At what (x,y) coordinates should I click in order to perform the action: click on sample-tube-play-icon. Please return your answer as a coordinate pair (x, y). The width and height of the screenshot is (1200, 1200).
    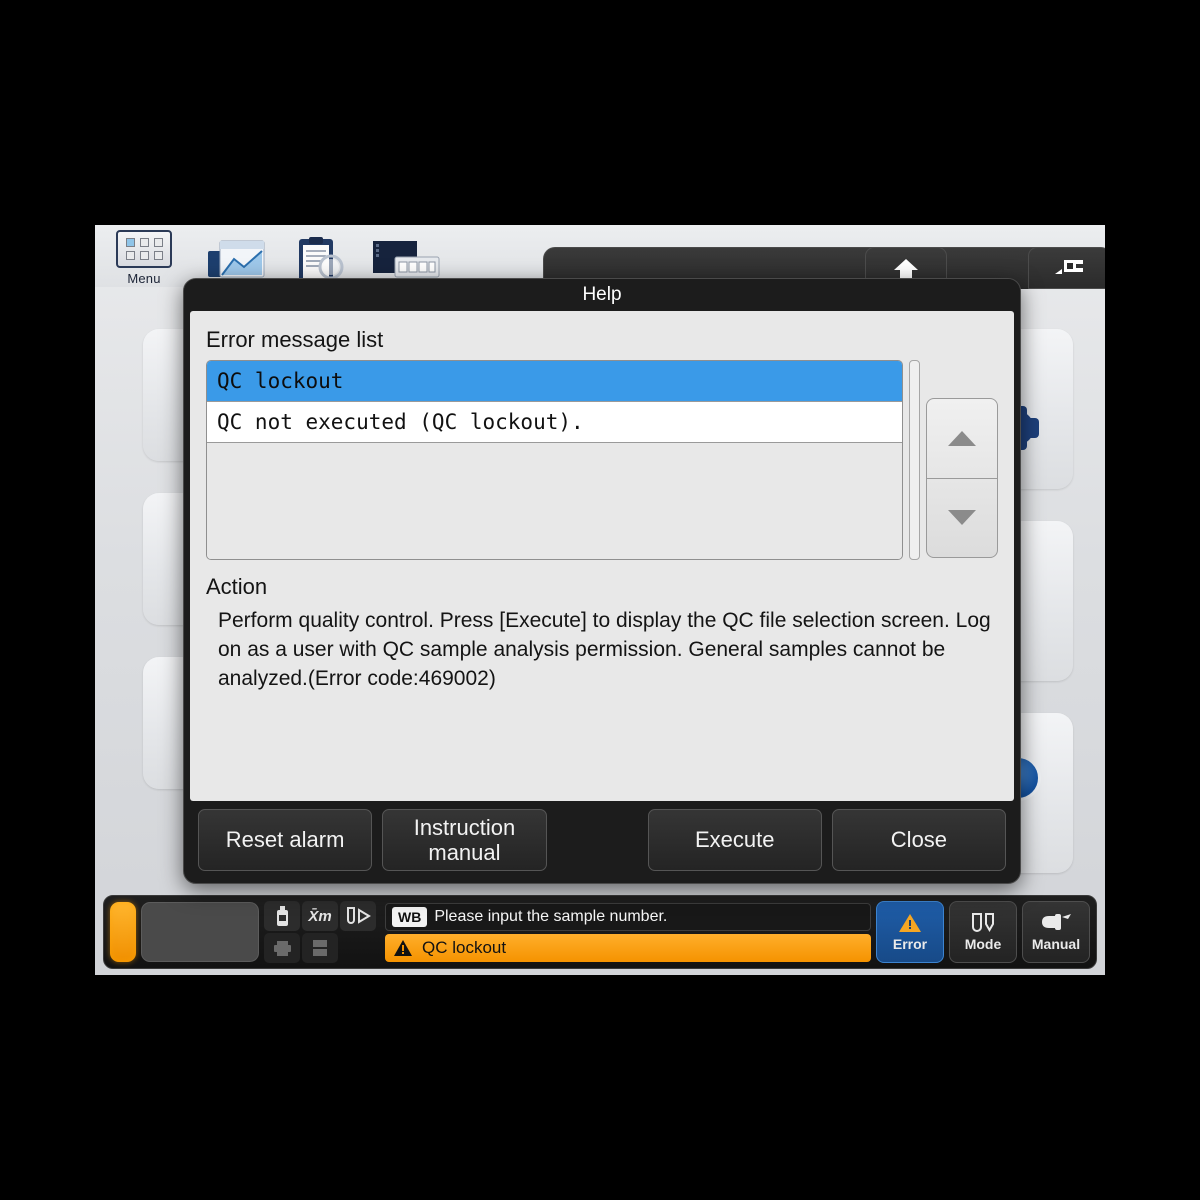
    Looking at the image, I should click on (358, 916).